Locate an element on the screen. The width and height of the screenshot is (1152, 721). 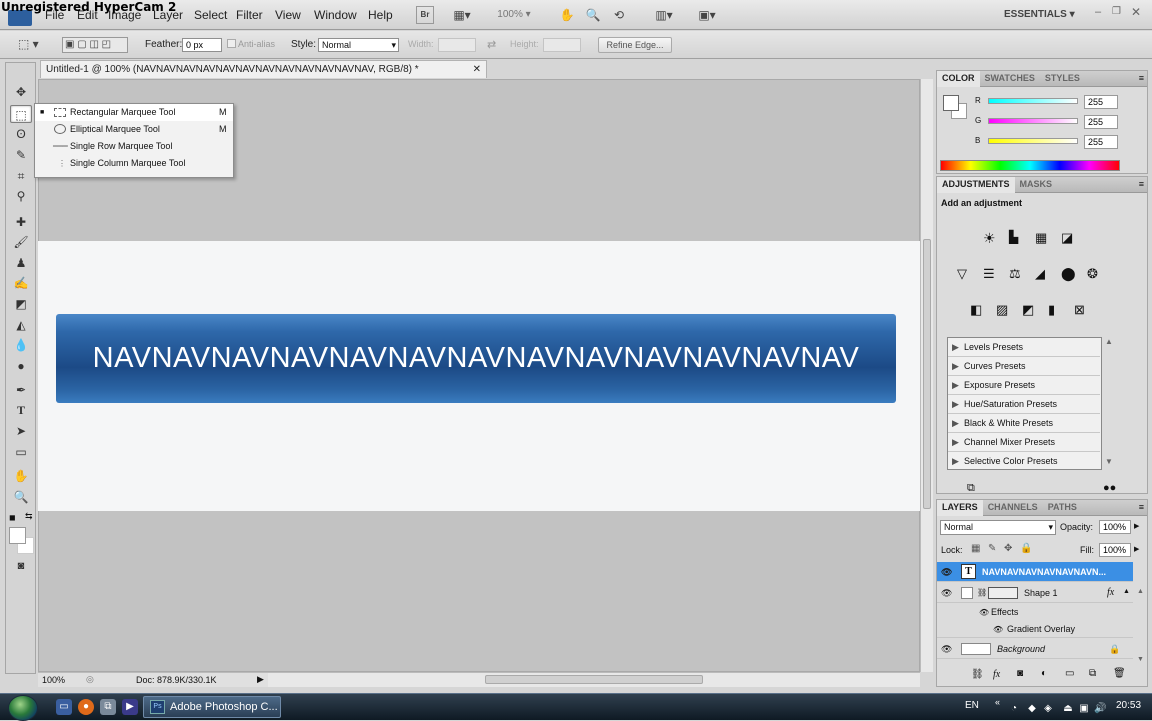
vibrance-icon: ▽ is located at coordinates (962, 274).